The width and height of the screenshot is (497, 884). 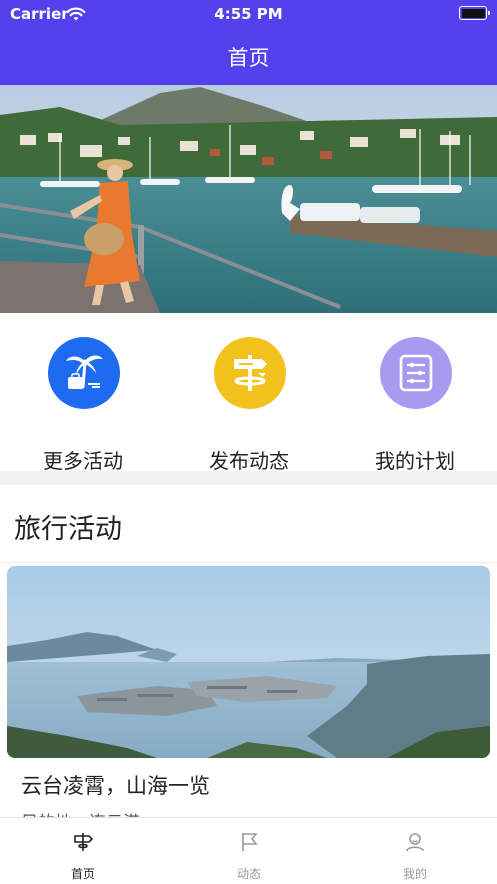 I want to click on clock-label: 4:55 PM, so click(x=248, y=14).